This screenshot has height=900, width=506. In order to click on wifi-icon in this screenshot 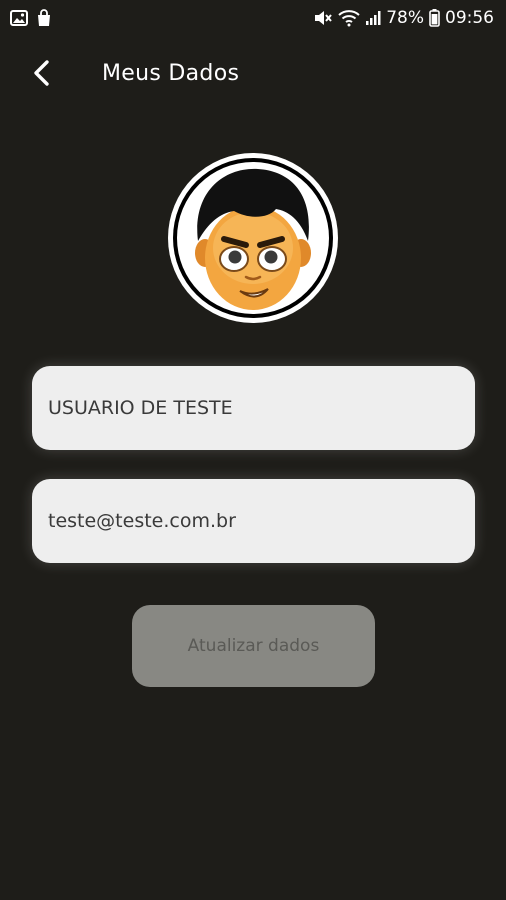, I will do `click(349, 18)`.